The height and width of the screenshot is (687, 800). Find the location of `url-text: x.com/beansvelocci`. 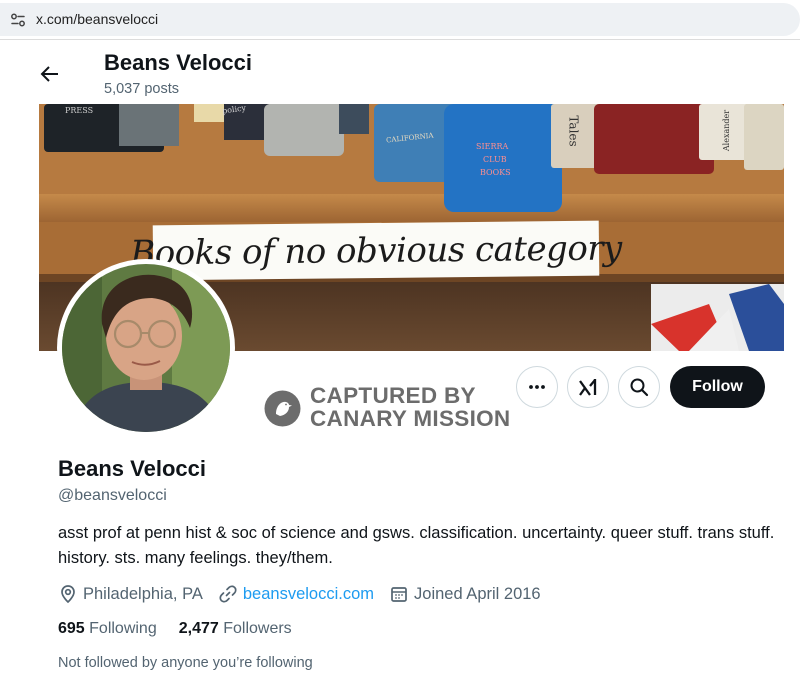

url-text: x.com/beansvelocci is located at coordinates (97, 19).